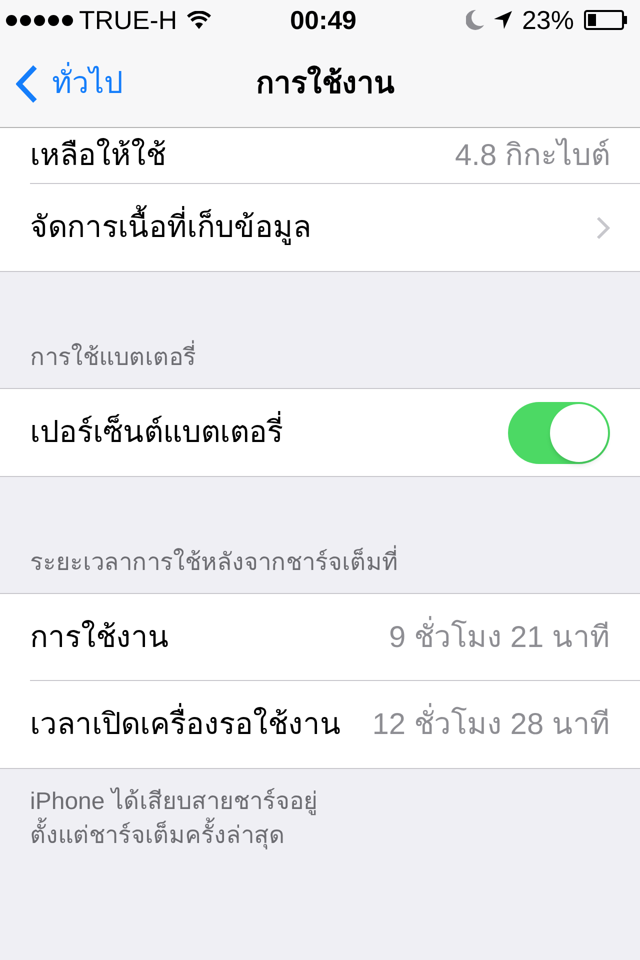 This screenshot has width=640, height=960. I want to click on back-button: ทั่วไป, so click(69, 83).